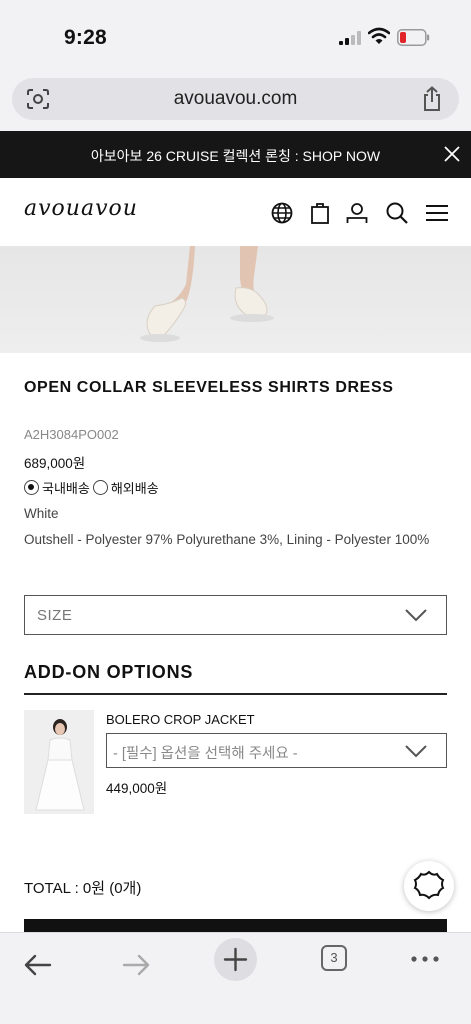 The image size is (471, 1024). I want to click on shipping-options: 국내배송 해외배송, so click(93, 487).